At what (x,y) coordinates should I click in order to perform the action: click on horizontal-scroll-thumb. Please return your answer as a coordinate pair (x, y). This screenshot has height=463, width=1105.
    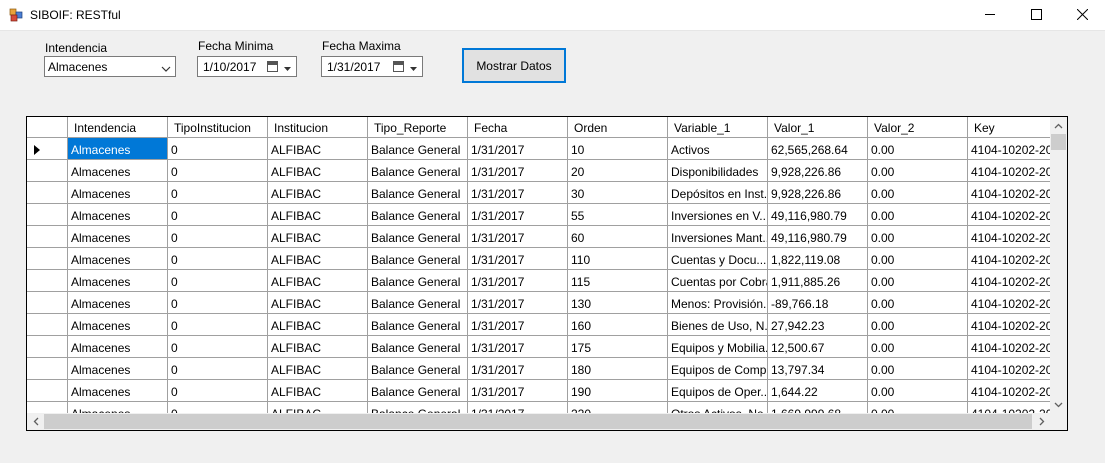
    Looking at the image, I should click on (538, 421).